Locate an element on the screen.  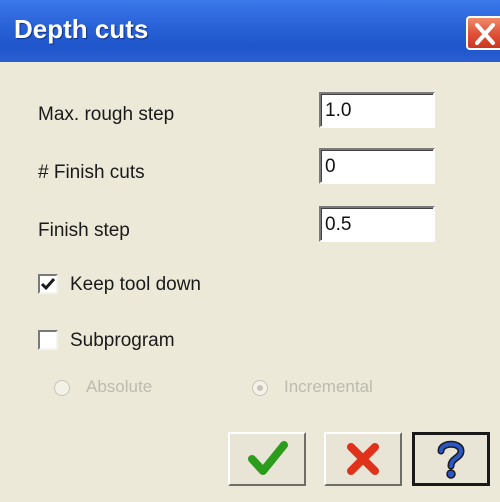
subprogram-label: Subprogram is located at coordinates (122, 341).